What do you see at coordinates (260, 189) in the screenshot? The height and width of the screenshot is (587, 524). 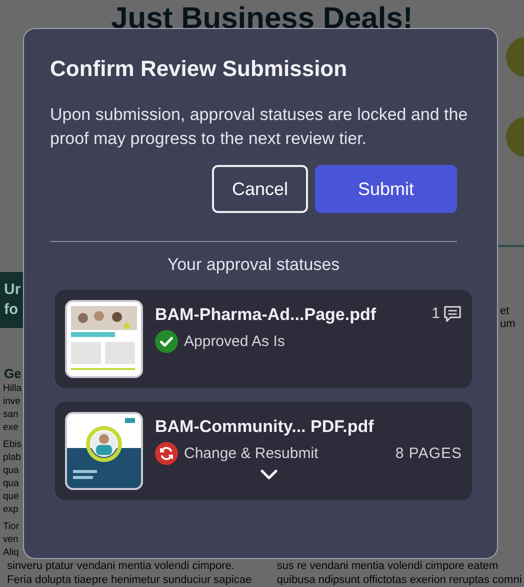 I see `cancel-button: Cancel` at bounding box center [260, 189].